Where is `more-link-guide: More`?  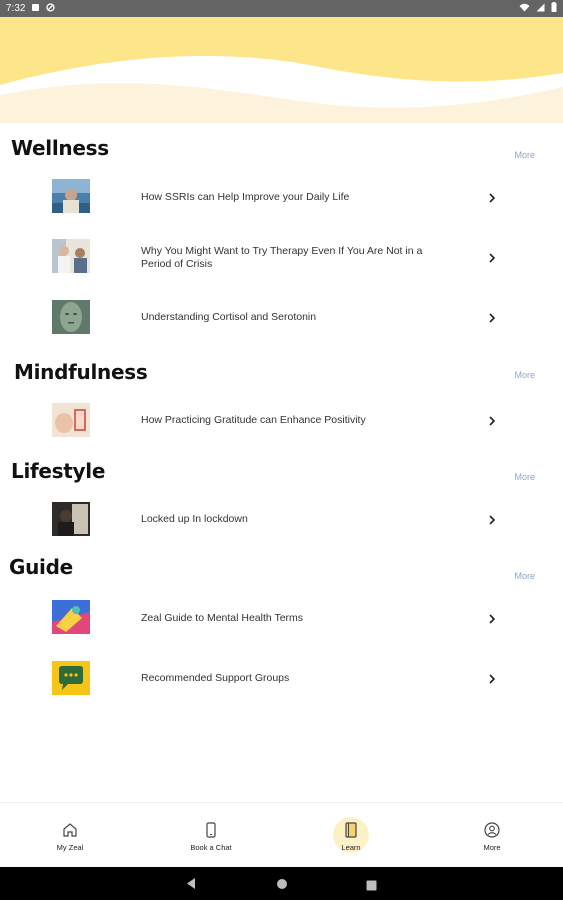 more-link-guide: More is located at coordinates (524, 576).